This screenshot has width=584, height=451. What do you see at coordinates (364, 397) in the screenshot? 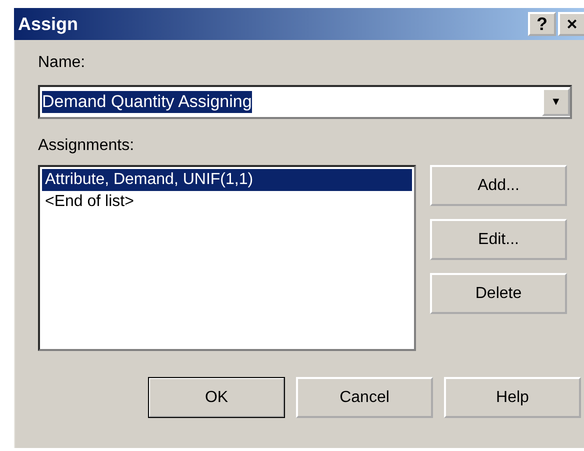
I see `dialog-button: Cancel` at bounding box center [364, 397].